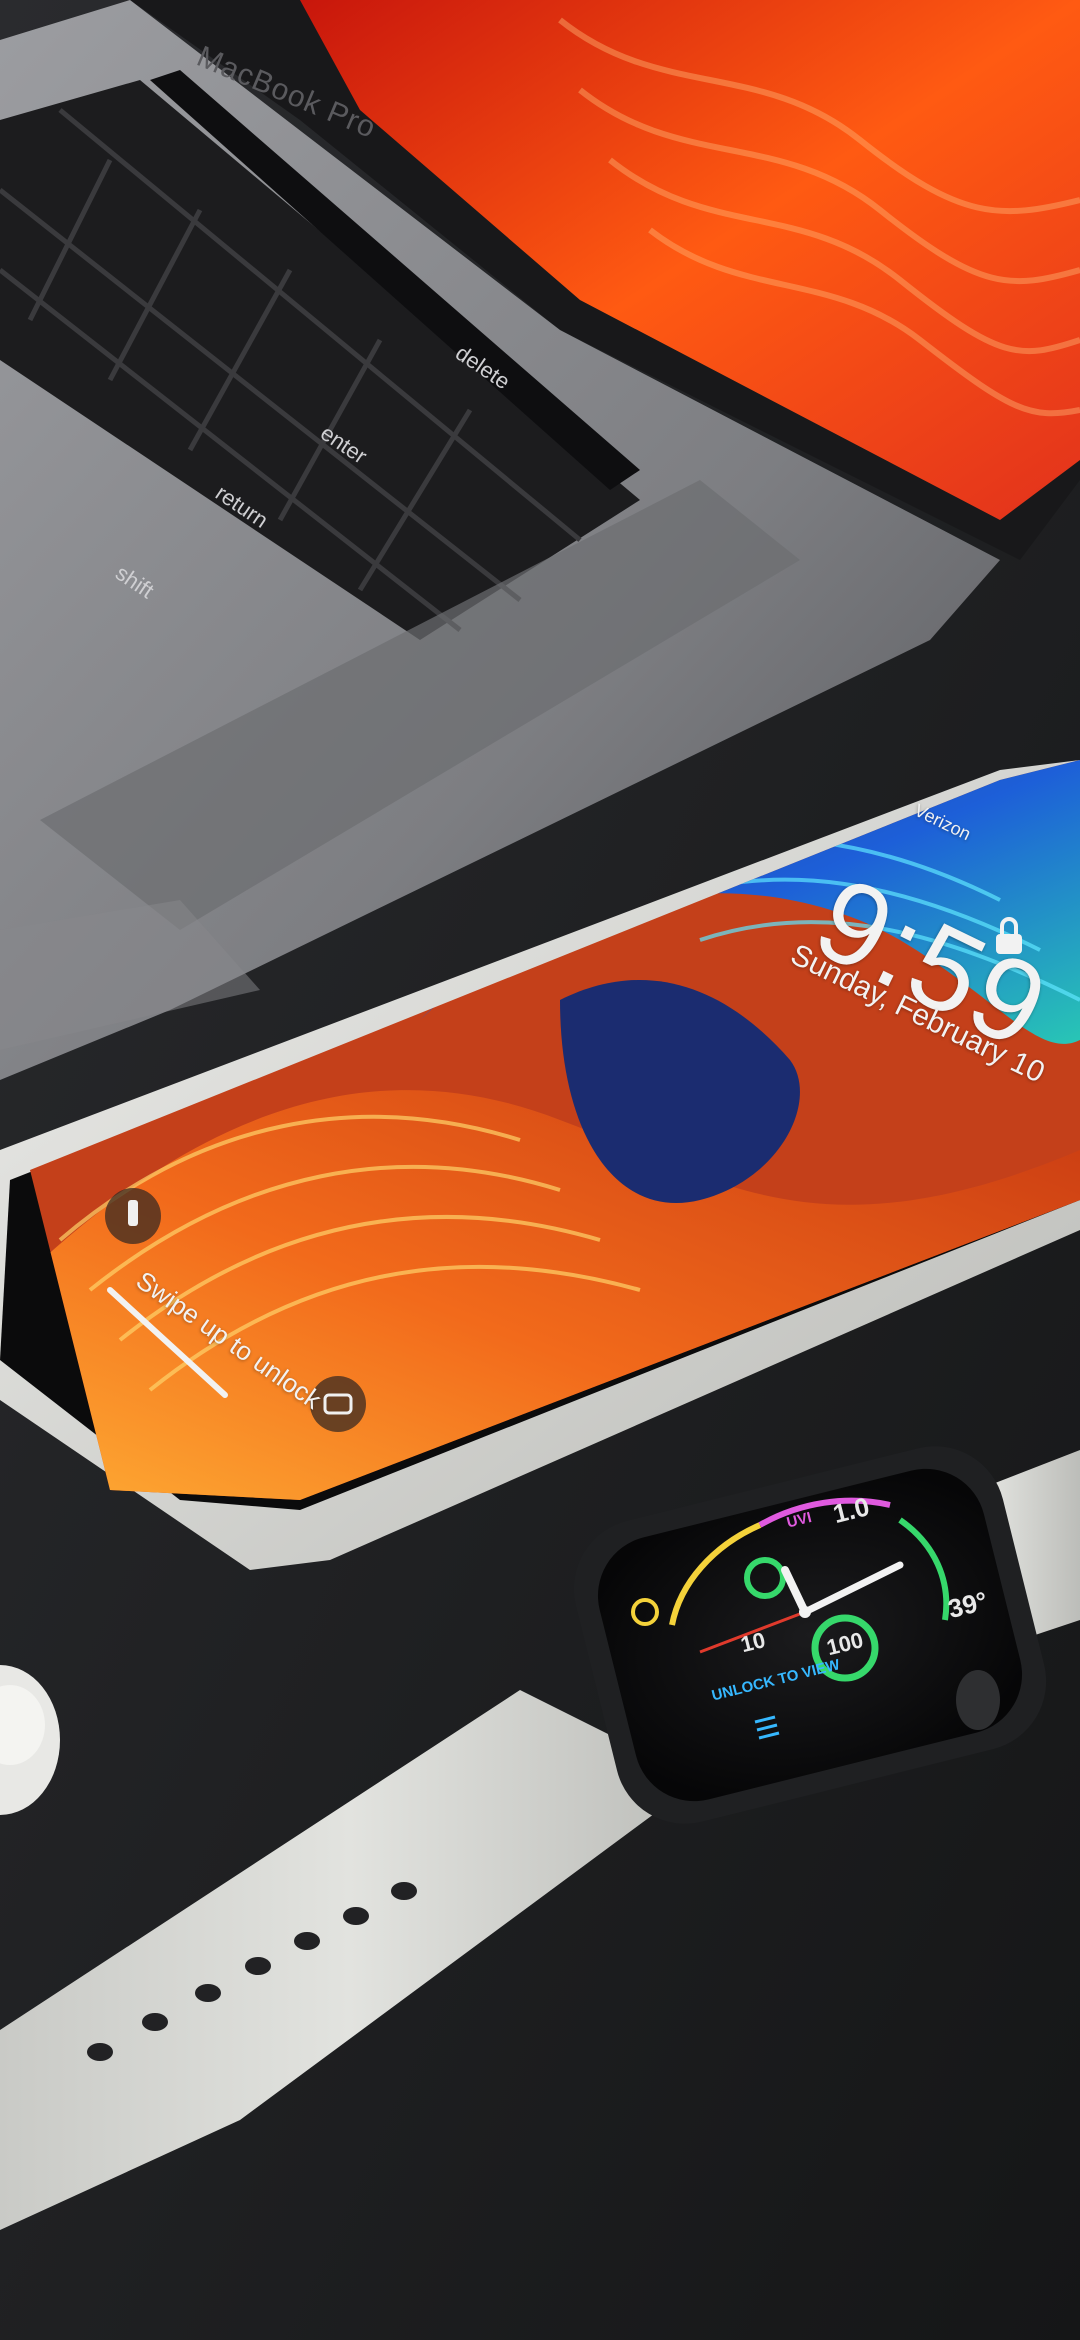  I want to click on watch-crown, so click(978, 1700).